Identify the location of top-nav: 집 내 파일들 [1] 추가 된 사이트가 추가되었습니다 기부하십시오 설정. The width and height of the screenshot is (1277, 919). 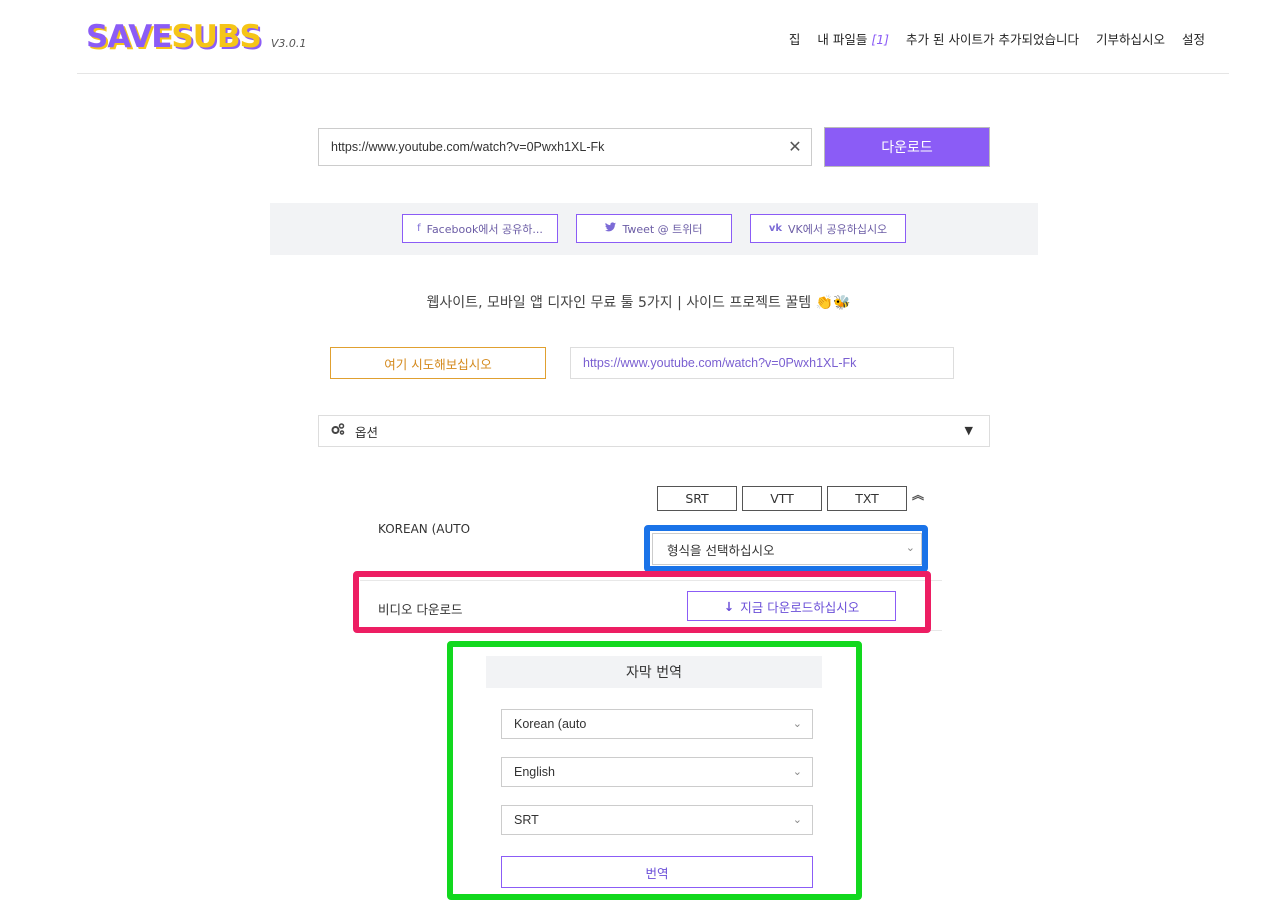
(997, 38).